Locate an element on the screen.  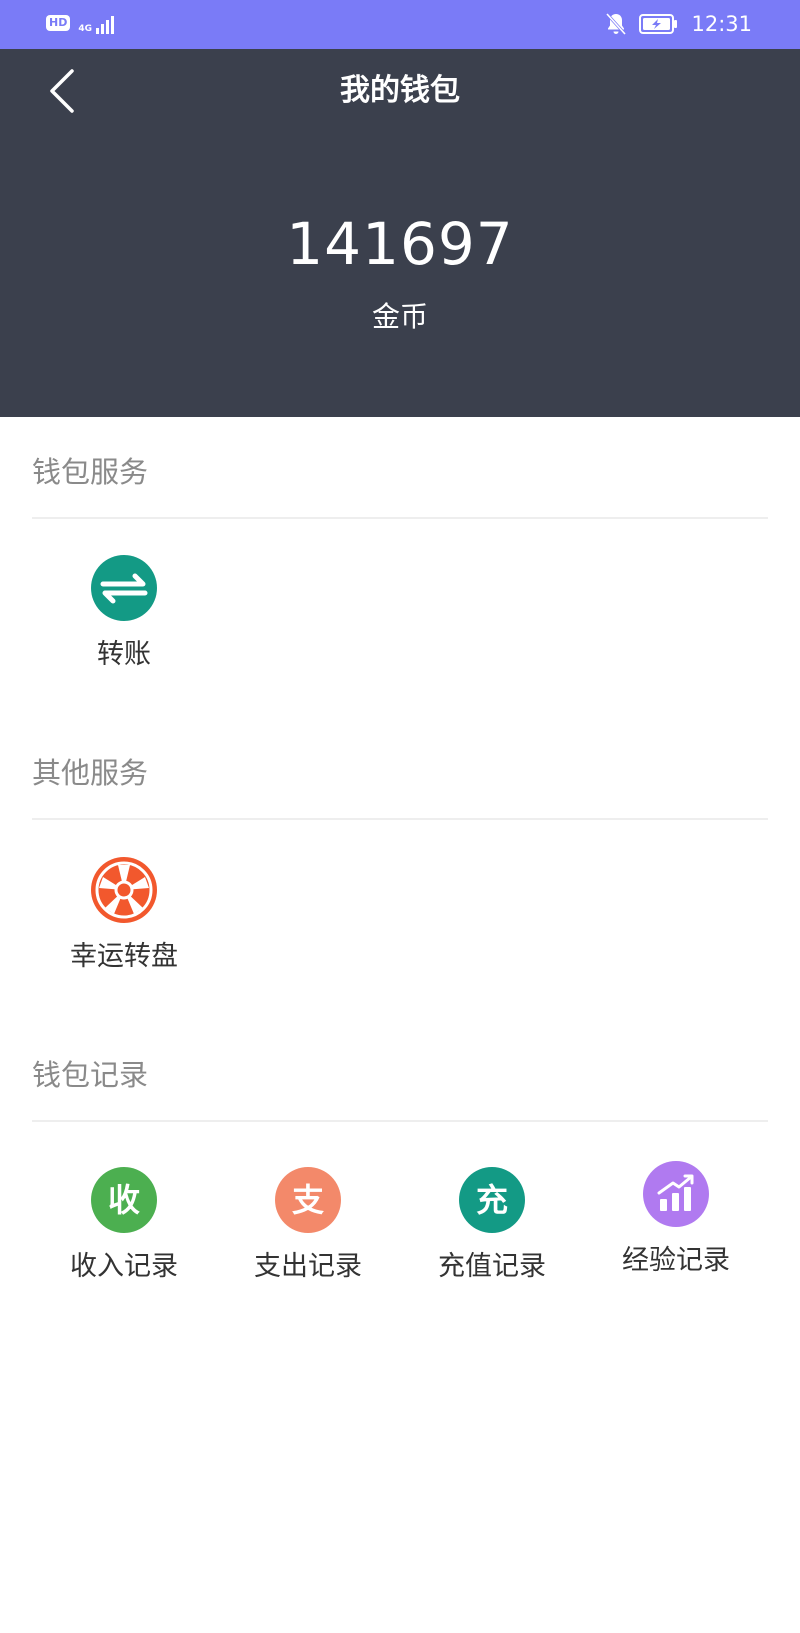
income-records-label: 收入记录 is located at coordinates (124, 1266).